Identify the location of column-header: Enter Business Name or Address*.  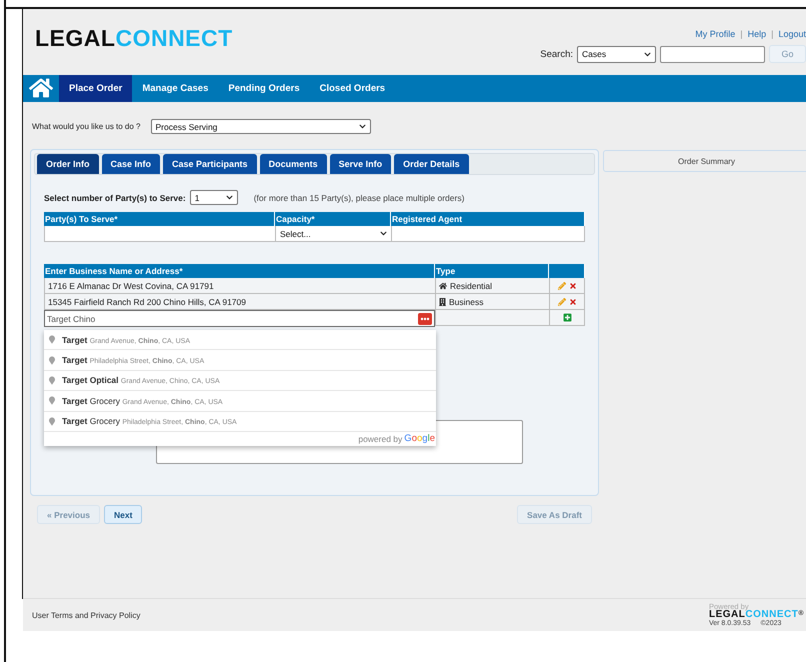
(239, 271).